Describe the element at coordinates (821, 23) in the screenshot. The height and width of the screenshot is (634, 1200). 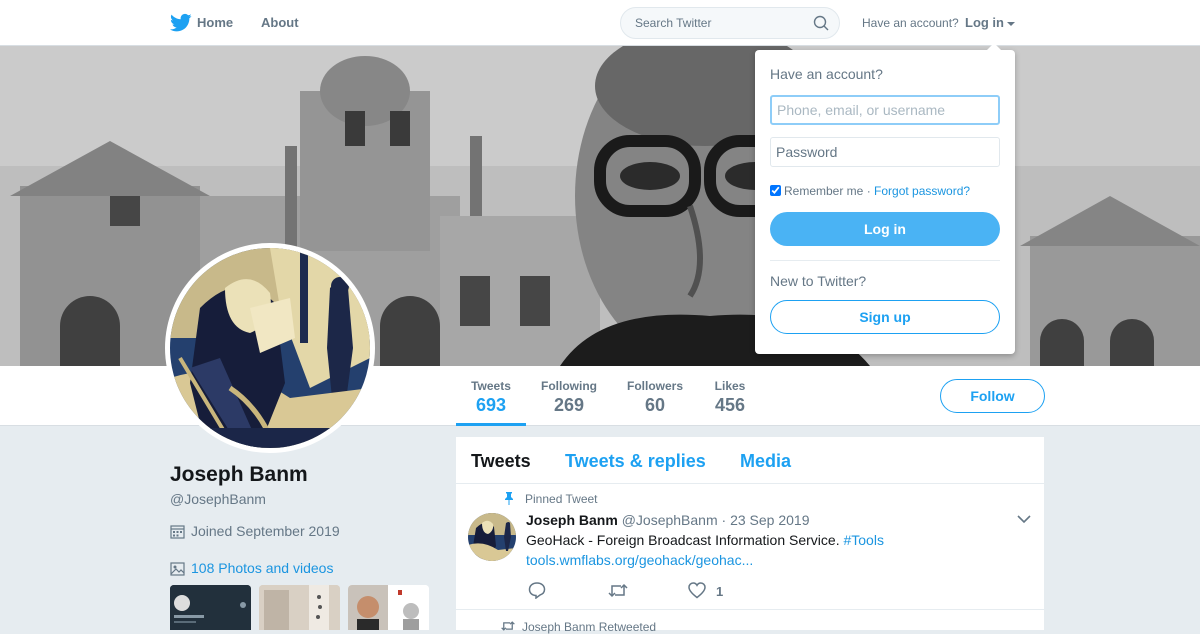
I see `search-icon` at that location.